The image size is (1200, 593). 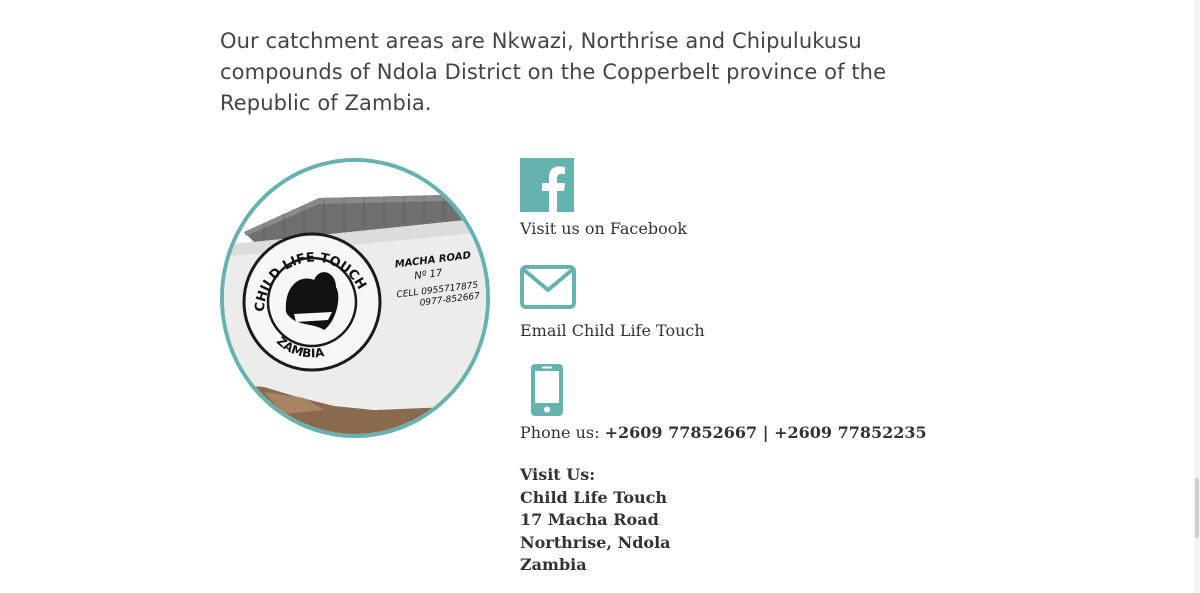 What do you see at coordinates (593, 497) in the screenshot?
I see `address-line-1: Child Life Touch` at bounding box center [593, 497].